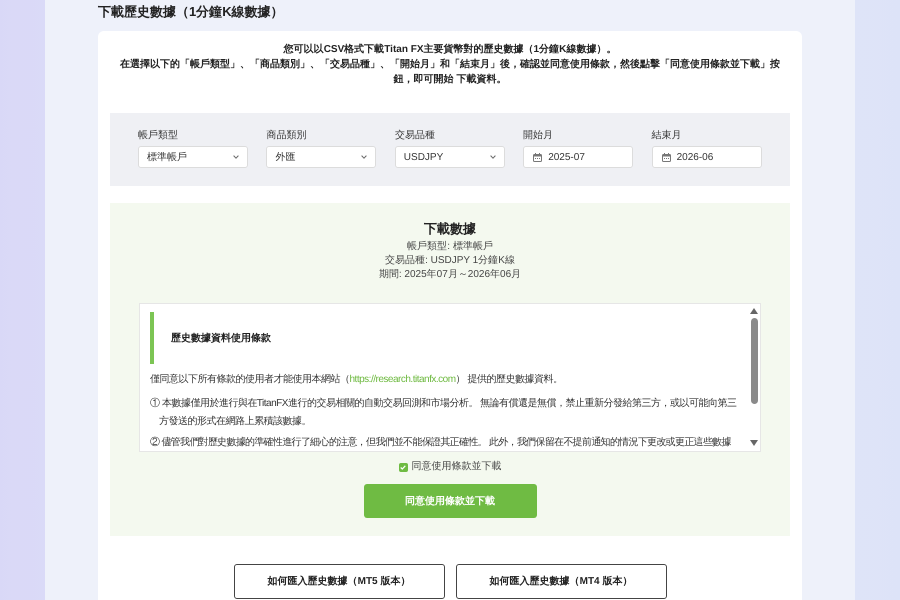 This screenshot has height=600, width=900. I want to click on select-field: USDJPY, so click(449, 157).